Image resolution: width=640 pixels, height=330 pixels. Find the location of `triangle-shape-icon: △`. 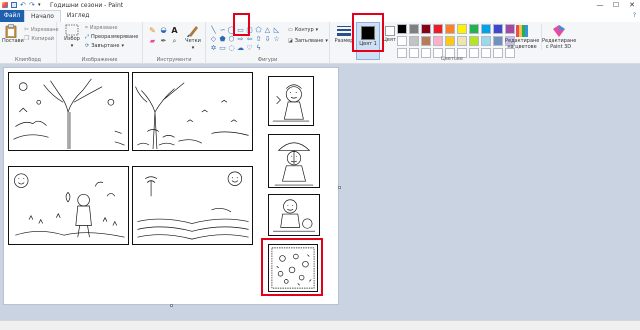

triangle-shape-icon: △ is located at coordinates (267, 30).